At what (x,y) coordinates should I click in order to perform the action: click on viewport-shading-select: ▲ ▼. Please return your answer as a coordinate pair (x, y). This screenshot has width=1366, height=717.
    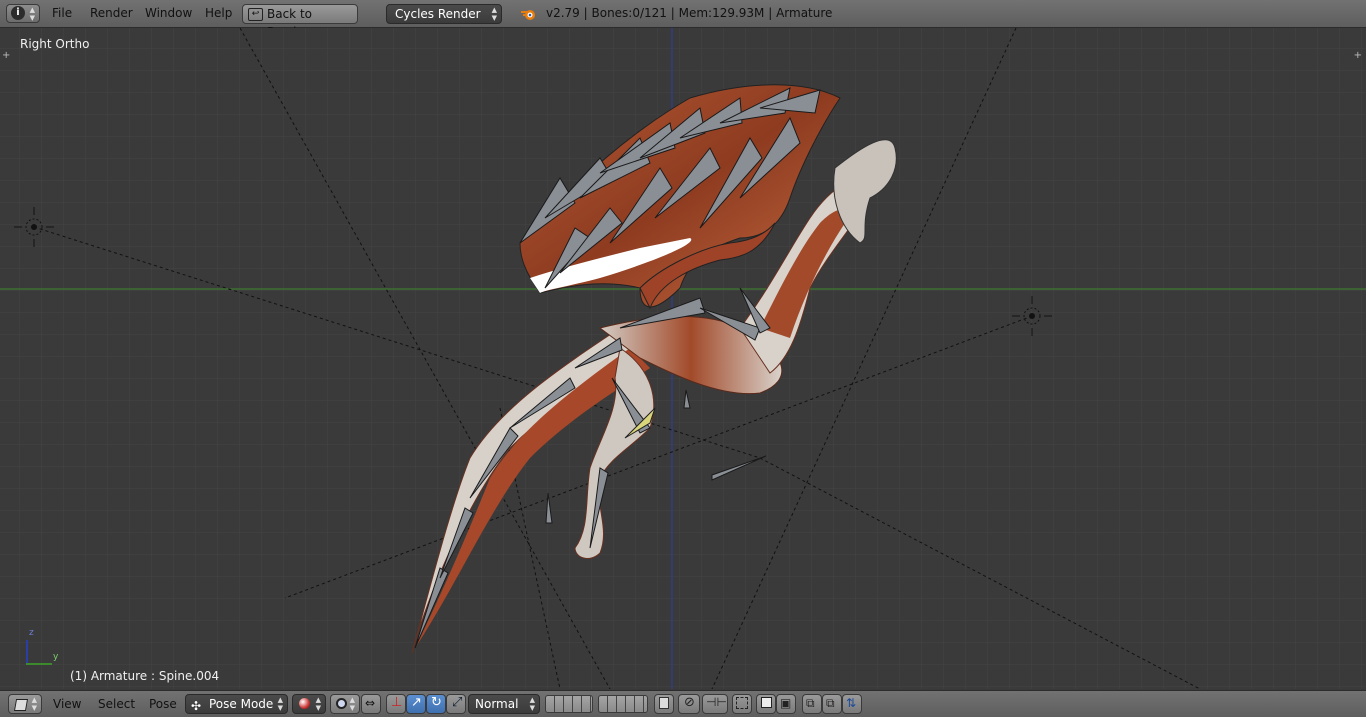
    Looking at the image, I should click on (309, 704).